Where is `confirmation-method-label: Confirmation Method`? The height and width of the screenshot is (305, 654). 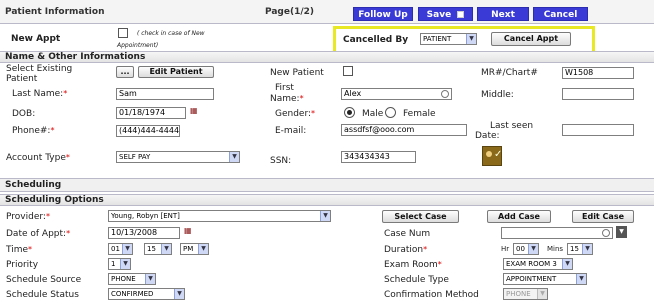 confirmation-method-label: Confirmation Method is located at coordinates (431, 295).